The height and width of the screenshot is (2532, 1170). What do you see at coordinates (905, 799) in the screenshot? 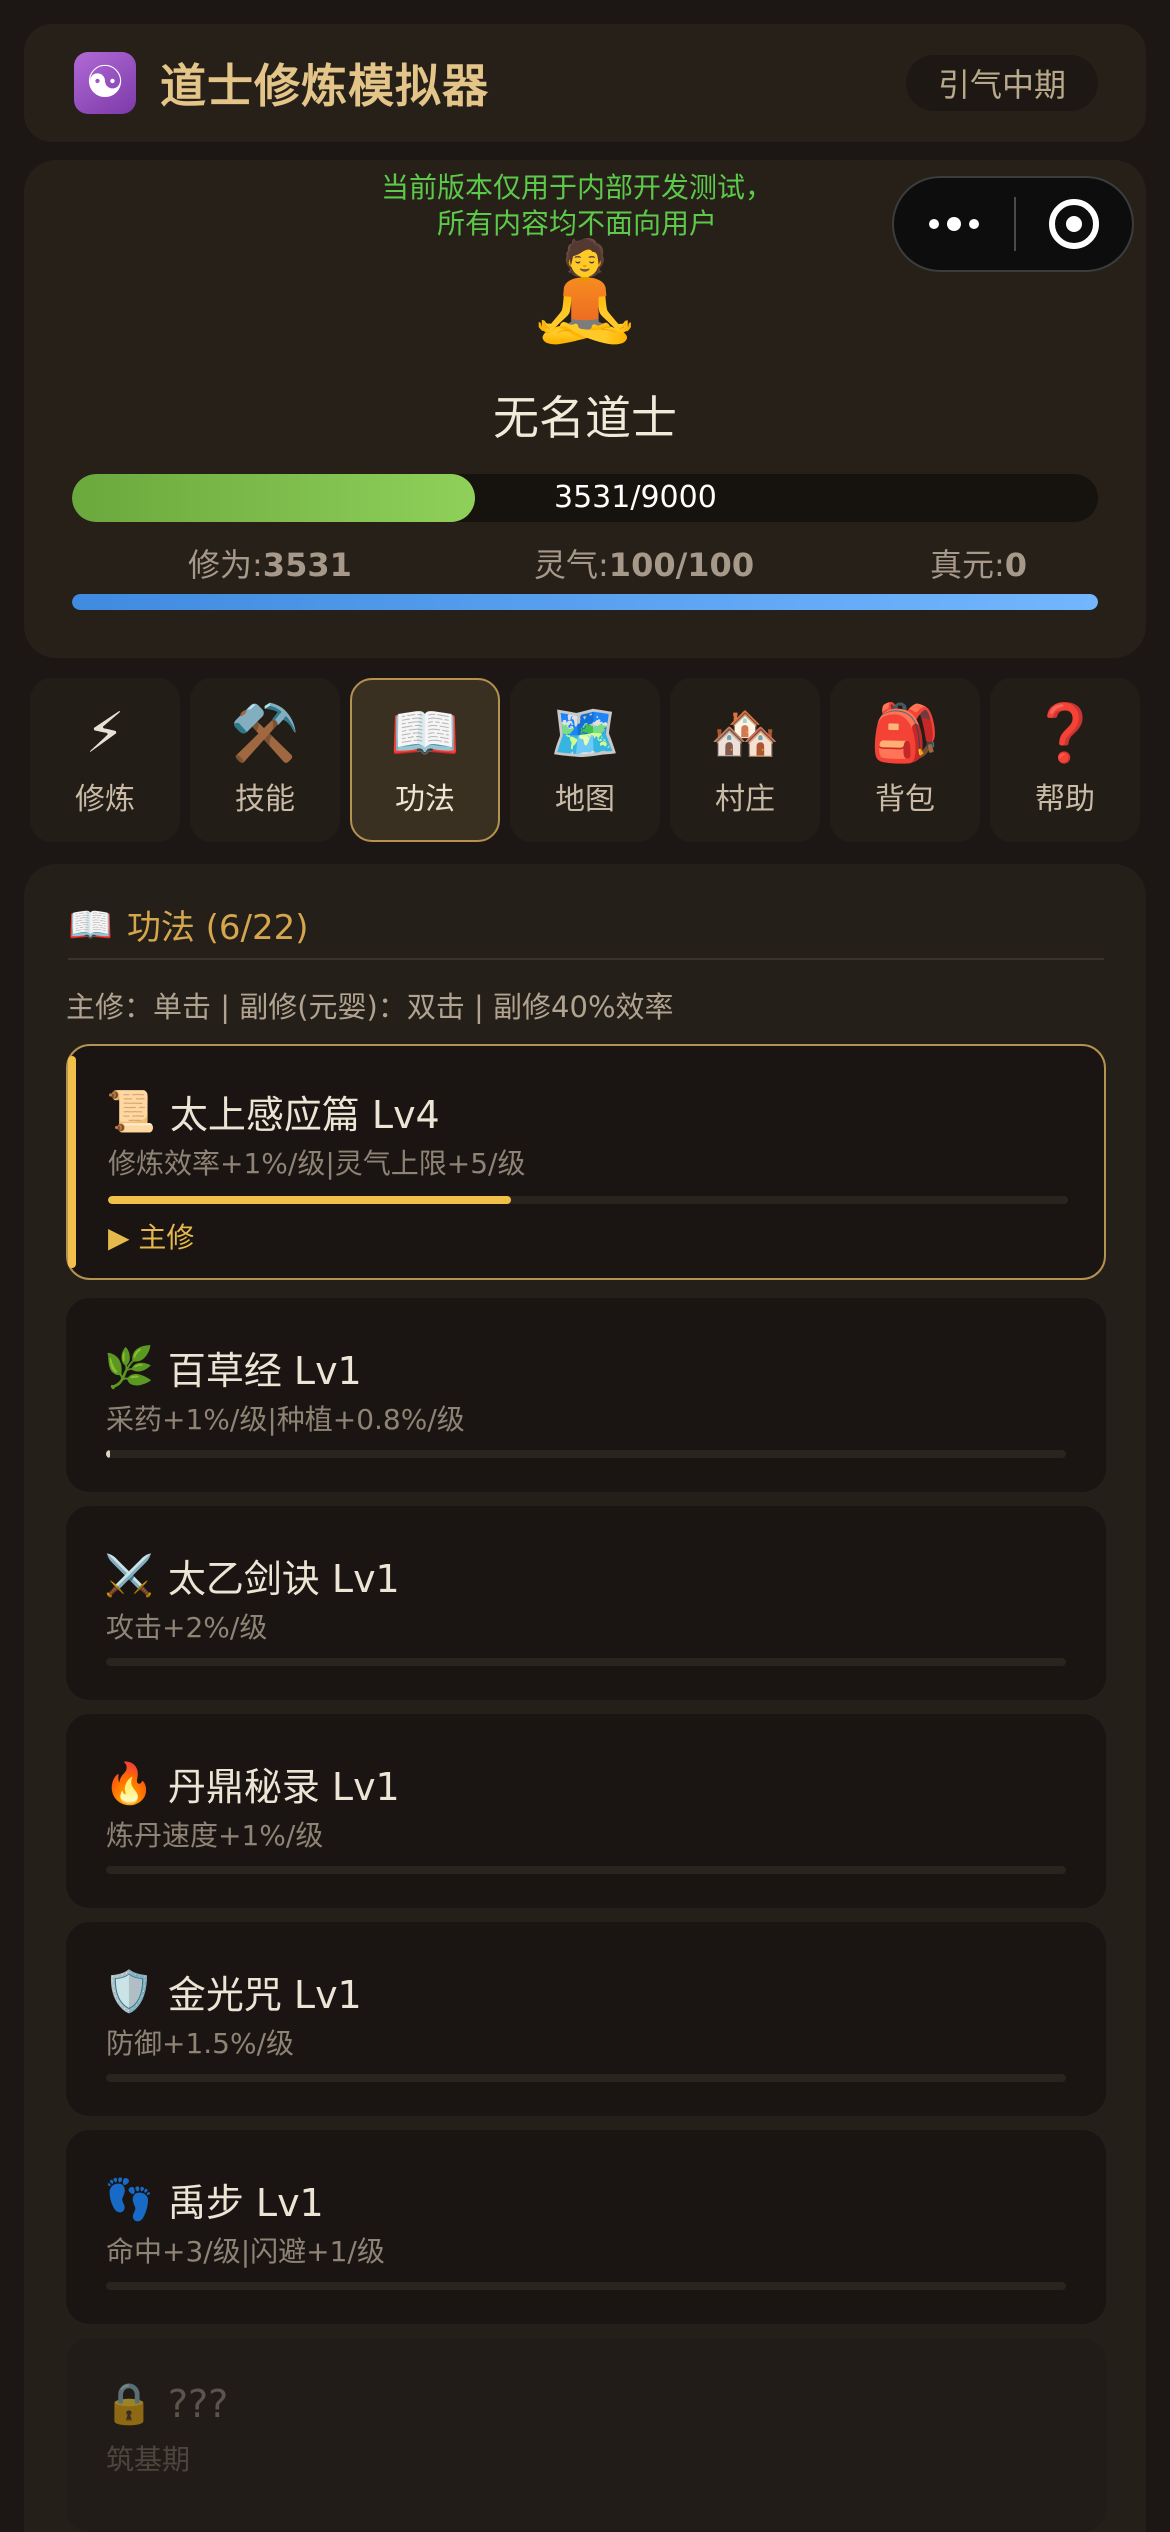
I see `tab-label: 背包` at bounding box center [905, 799].